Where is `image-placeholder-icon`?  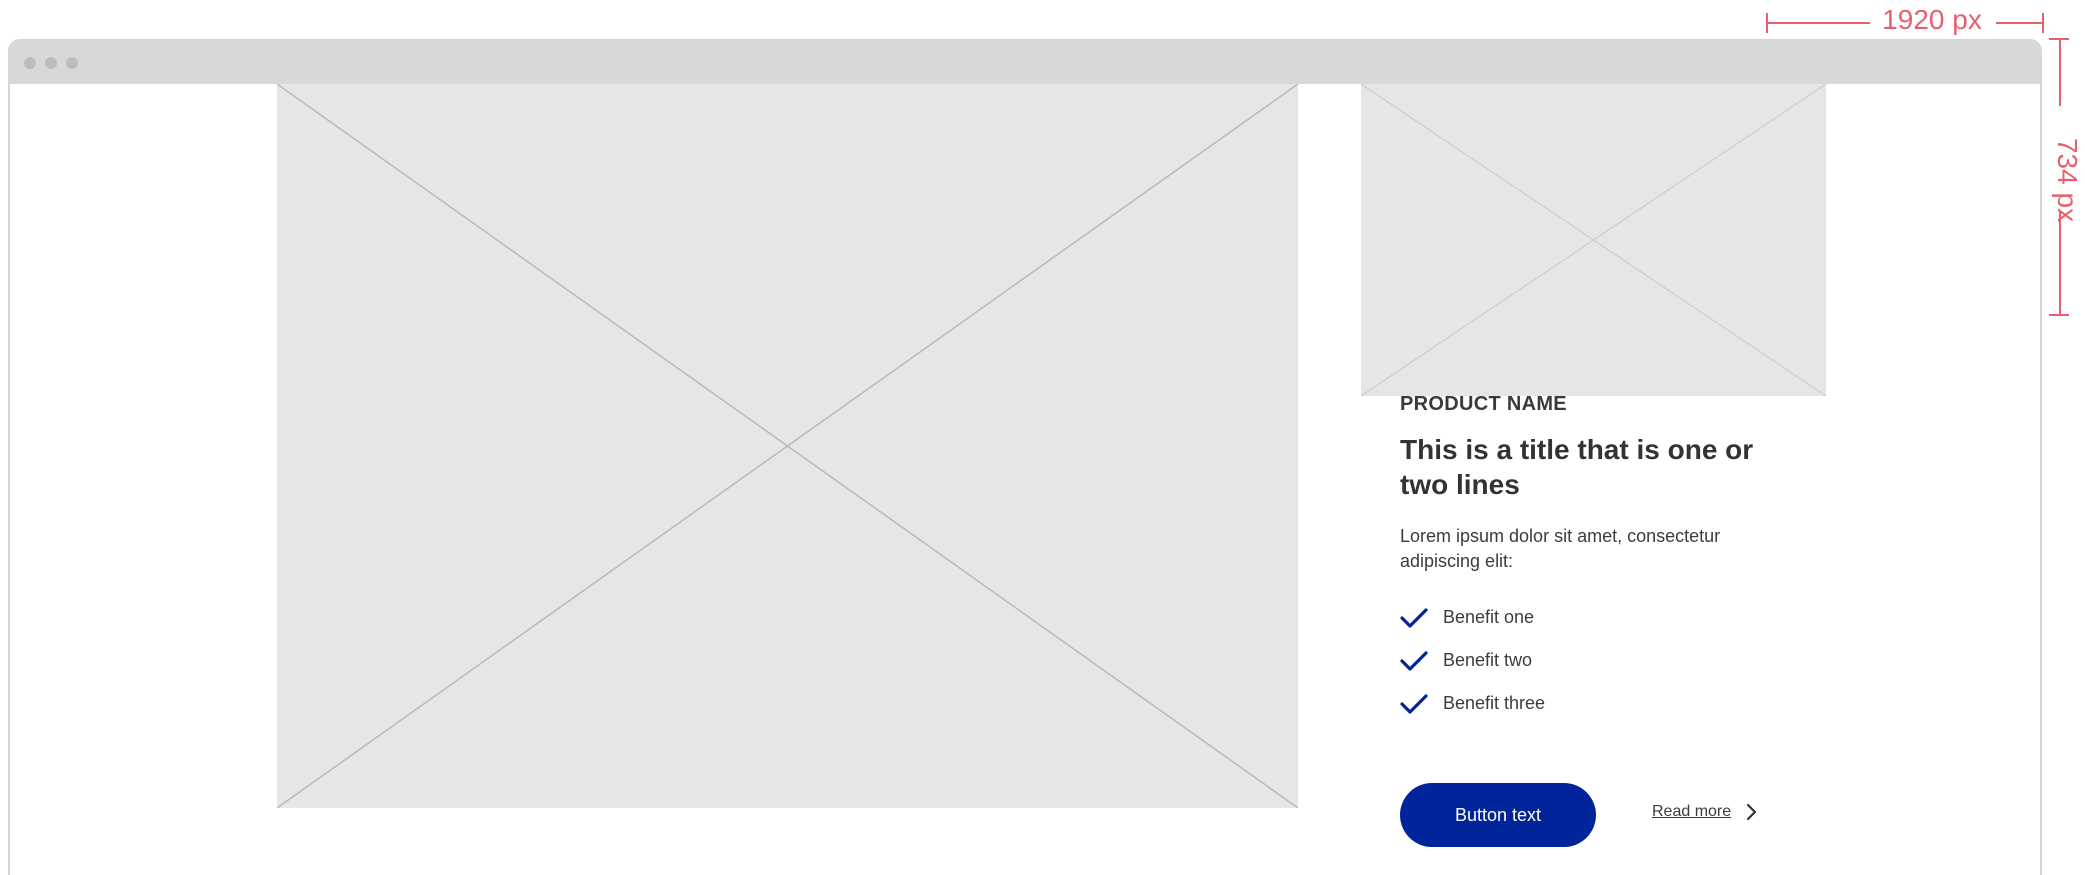 image-placeholder-icon is located at coordinates (1593, 240).